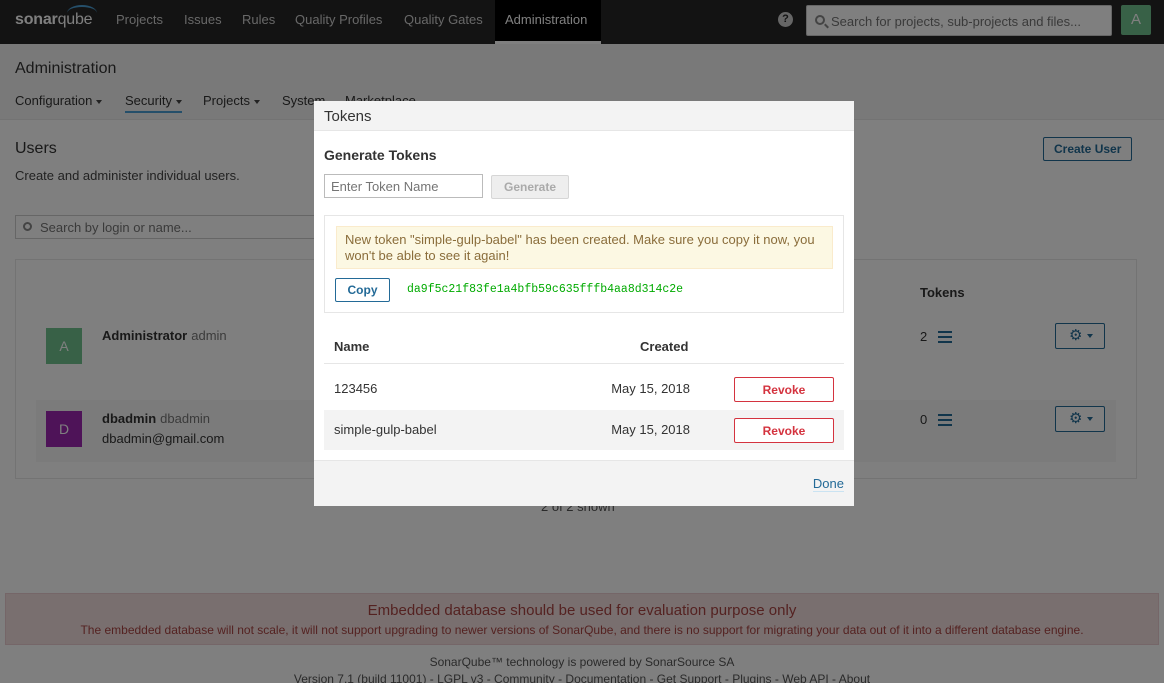  Describe the element at coordinates (584, 116) in the screenshot. I see `modal-header: Tokens` at that location.